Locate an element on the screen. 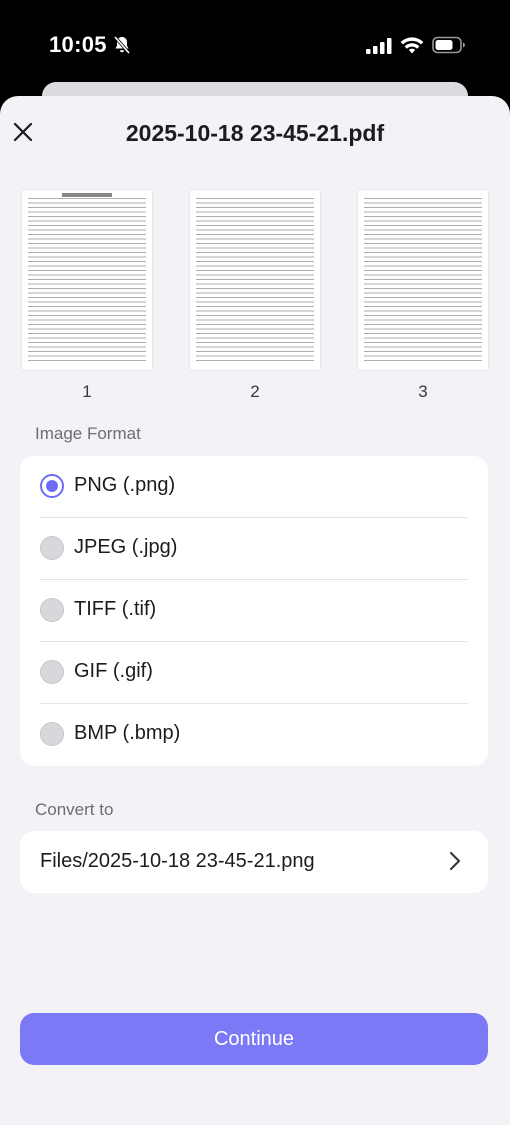 This screenshot has height=1125, width=510. page-title: 2025-10-18 23-45-21.pdf is located at coordinates (255, 133).